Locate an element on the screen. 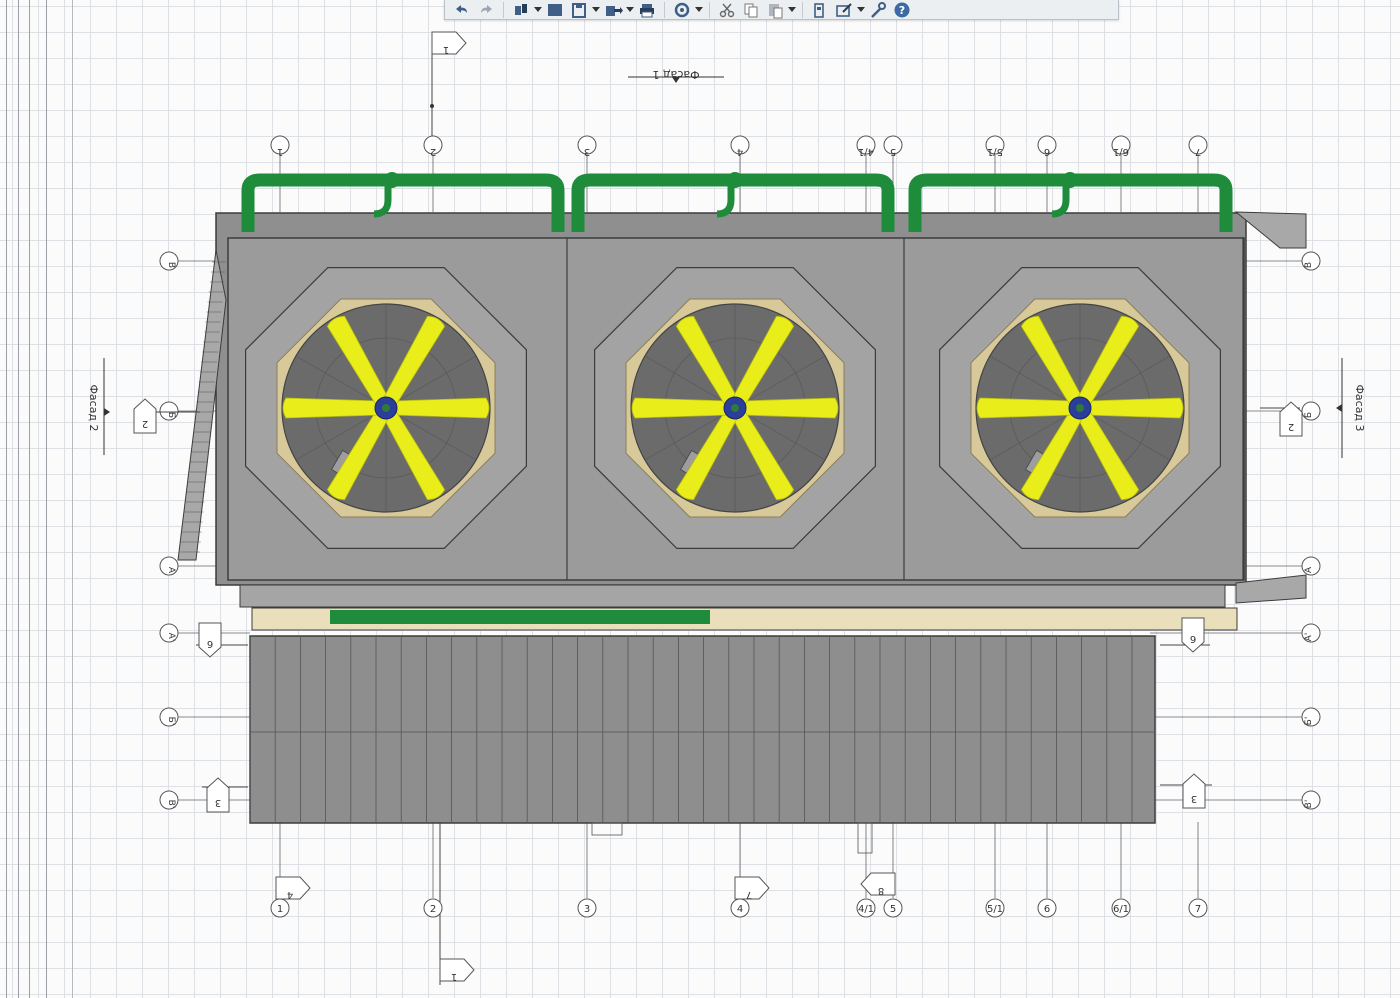 The image size is (1400, 998). help-button: ? is located at coordinates (902, 10).